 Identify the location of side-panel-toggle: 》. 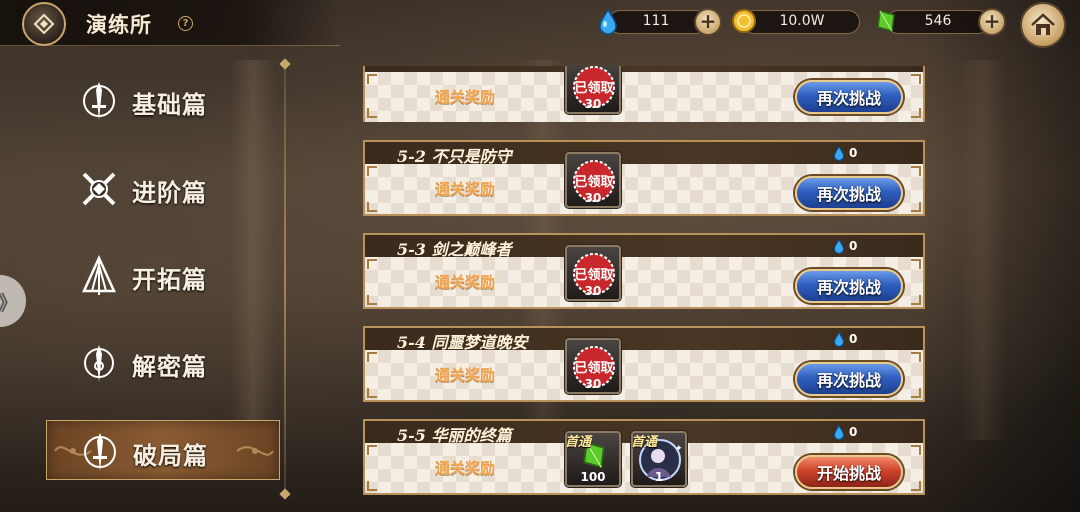
(13, 301).